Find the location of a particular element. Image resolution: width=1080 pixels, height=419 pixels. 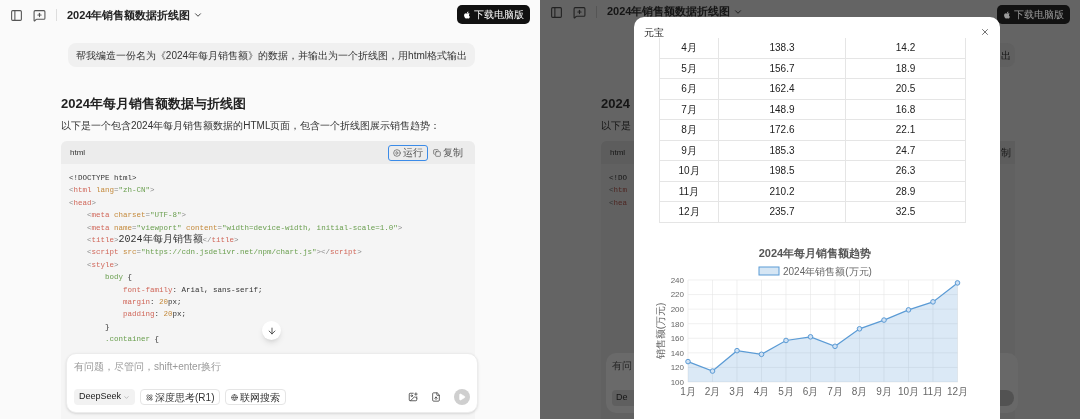

x-tick-label: 10月 is located at coordinates (908, 391).